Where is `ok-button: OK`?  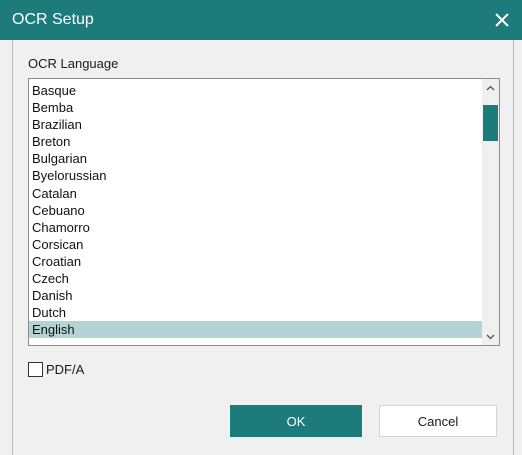
ok-button: OK is located at coordinates (296, 421).